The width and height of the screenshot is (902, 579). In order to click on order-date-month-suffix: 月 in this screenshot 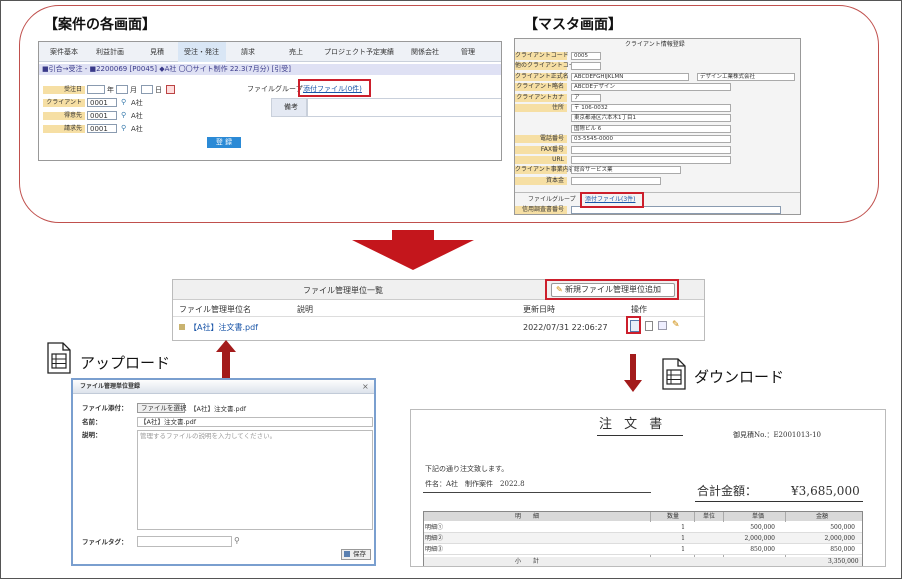, I will do `click(133, 90)`.